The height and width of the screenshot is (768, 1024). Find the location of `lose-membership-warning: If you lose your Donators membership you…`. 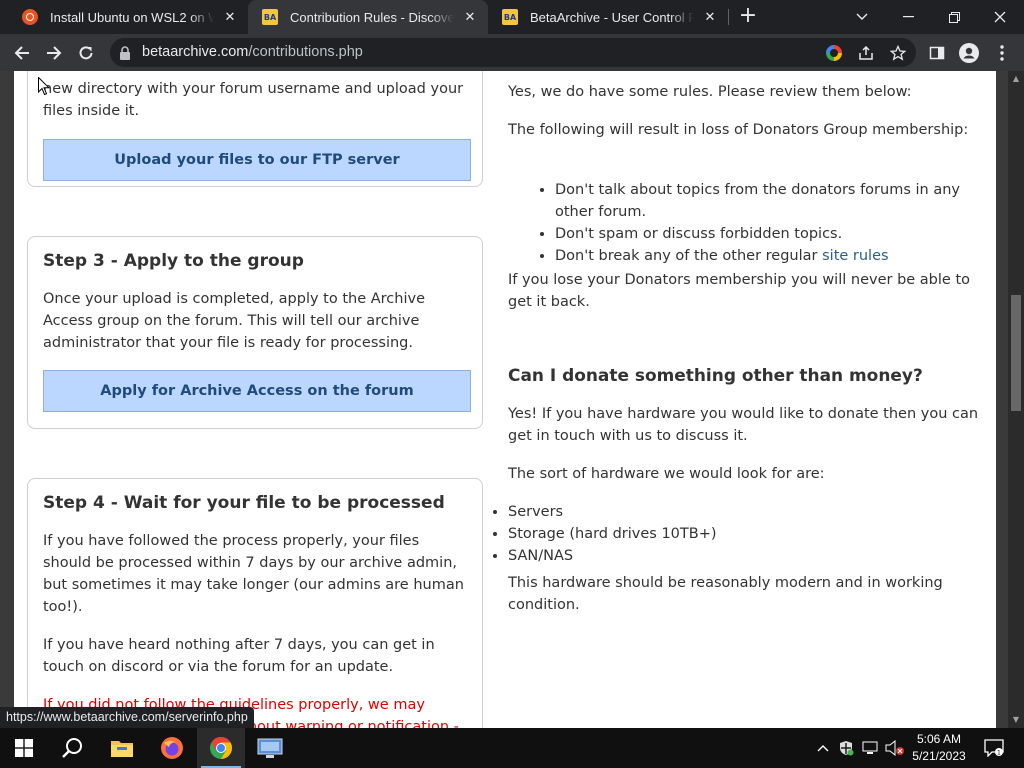

lose-membership-warning: If you lose your Donators membership you… is located at coordinates (739, 291).